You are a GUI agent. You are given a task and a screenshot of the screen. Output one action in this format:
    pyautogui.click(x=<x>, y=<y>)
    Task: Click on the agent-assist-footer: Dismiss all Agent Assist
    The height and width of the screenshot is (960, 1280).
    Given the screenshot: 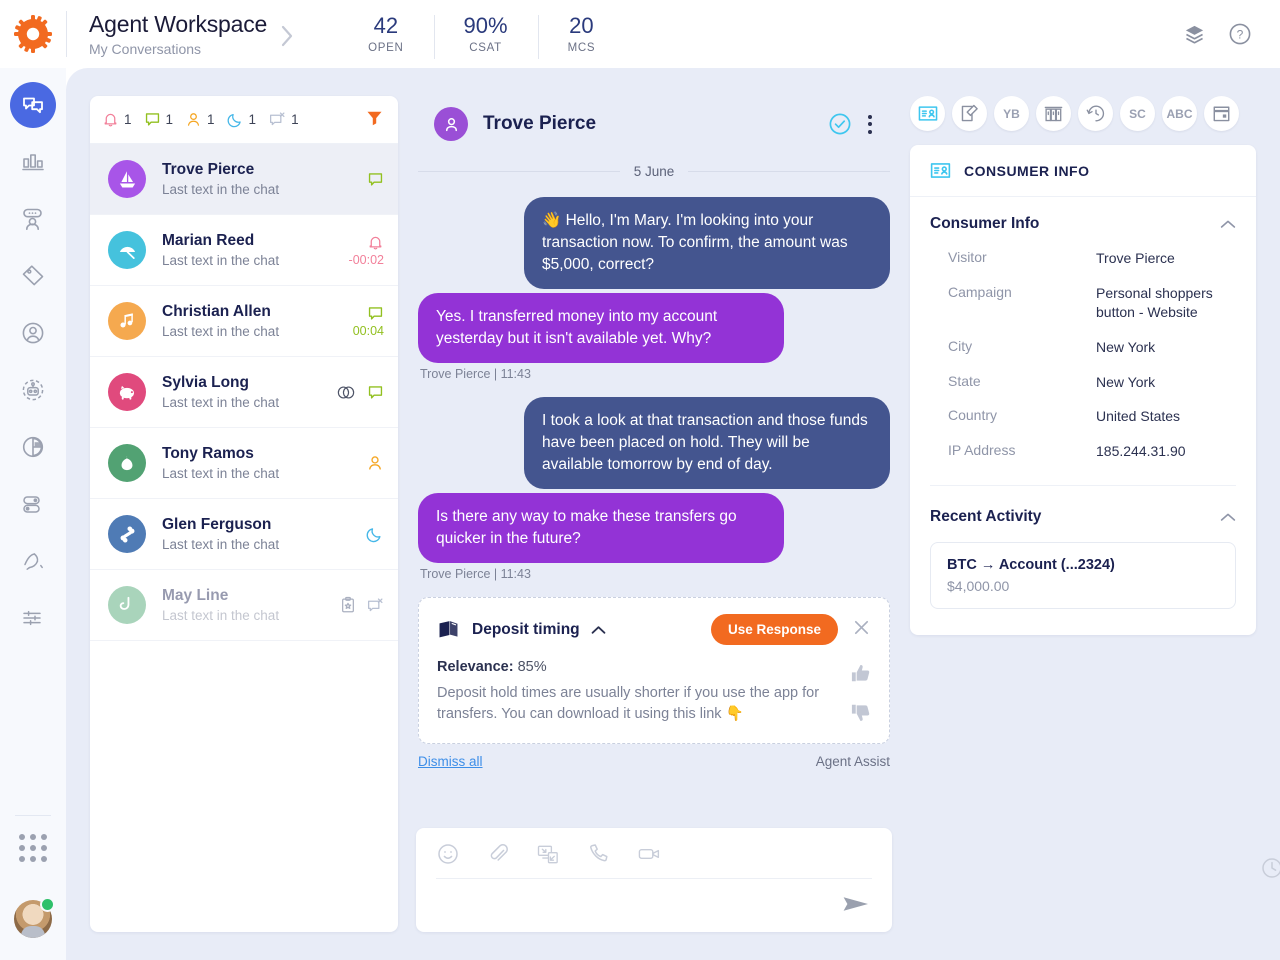 What is the action you would take?
    pyautogui.click(x=654, y=761)
    